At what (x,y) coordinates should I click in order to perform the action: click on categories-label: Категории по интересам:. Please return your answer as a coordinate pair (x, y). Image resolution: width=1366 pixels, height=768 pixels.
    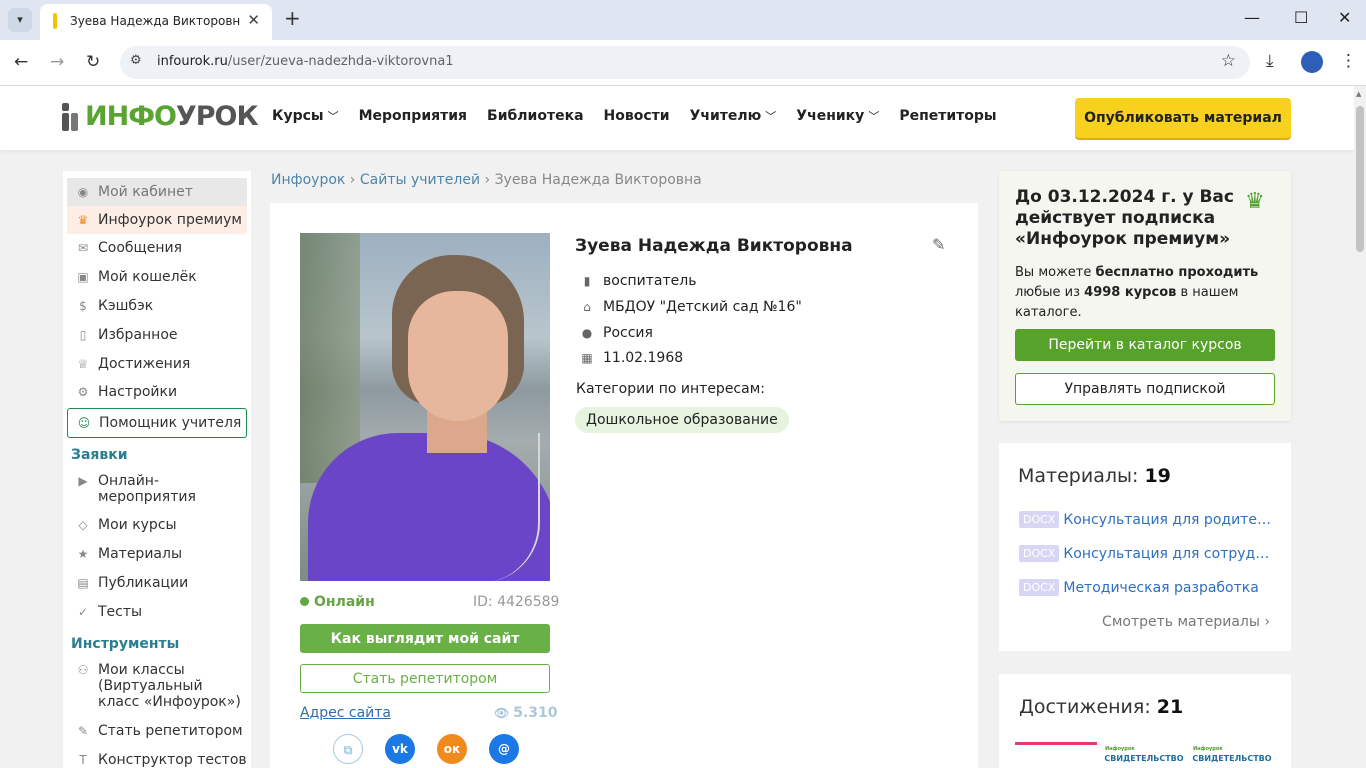
    Looking at the image, I should click on (670, 389).